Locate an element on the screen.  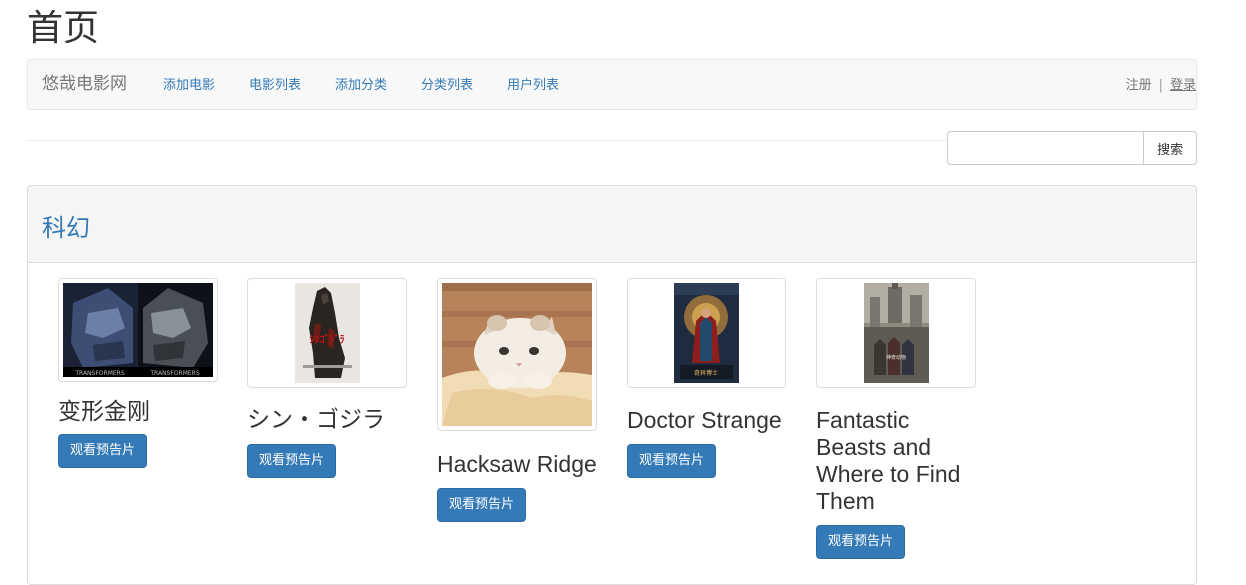
auth-links: 注册 | 登录 is located at coordinates (1161, 85).